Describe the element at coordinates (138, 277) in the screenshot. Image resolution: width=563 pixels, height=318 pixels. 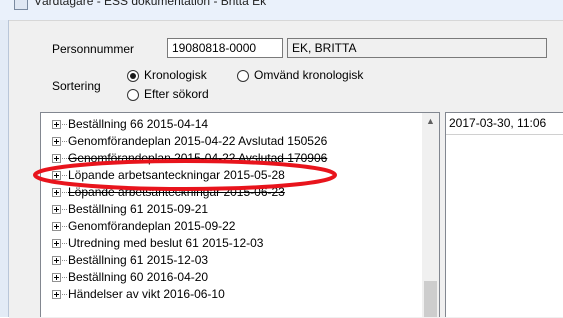
I see `tree-item-label: Beställning 60 2016-04-20` at that location.